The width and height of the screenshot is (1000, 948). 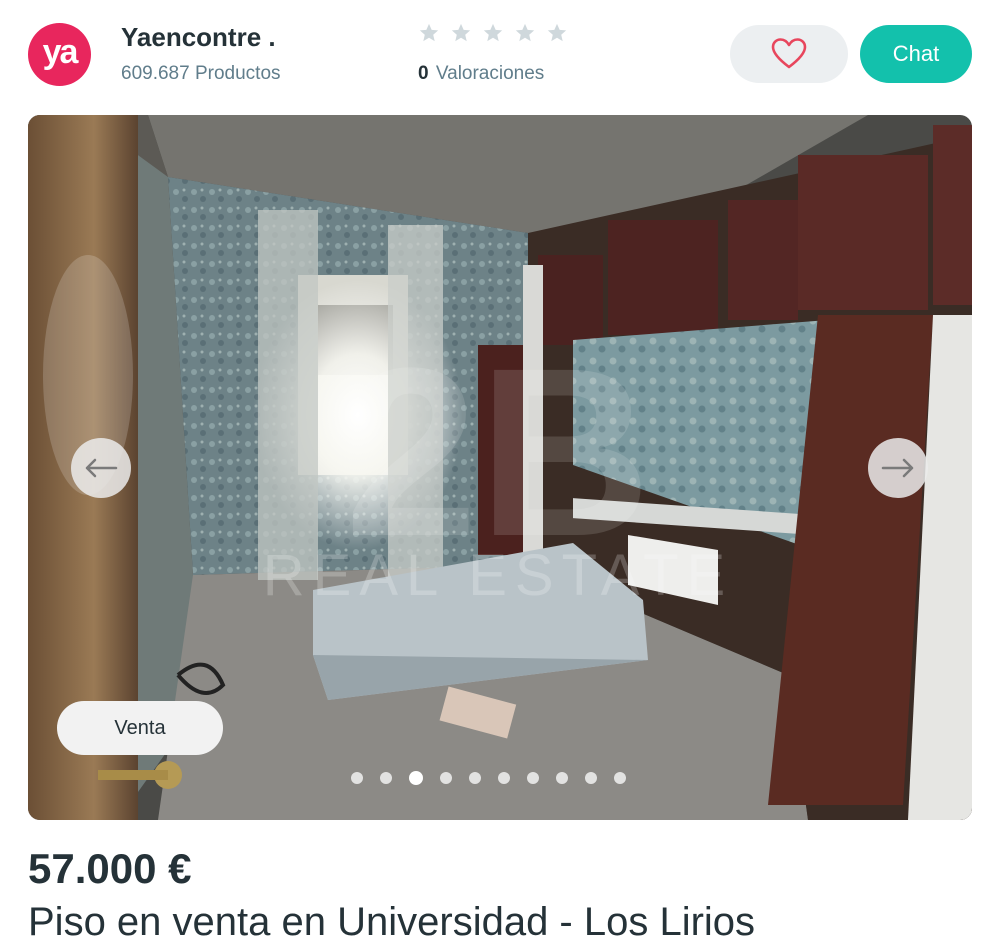 I want to click on listing-type-badge: Venta, so click(x=140, y=728).